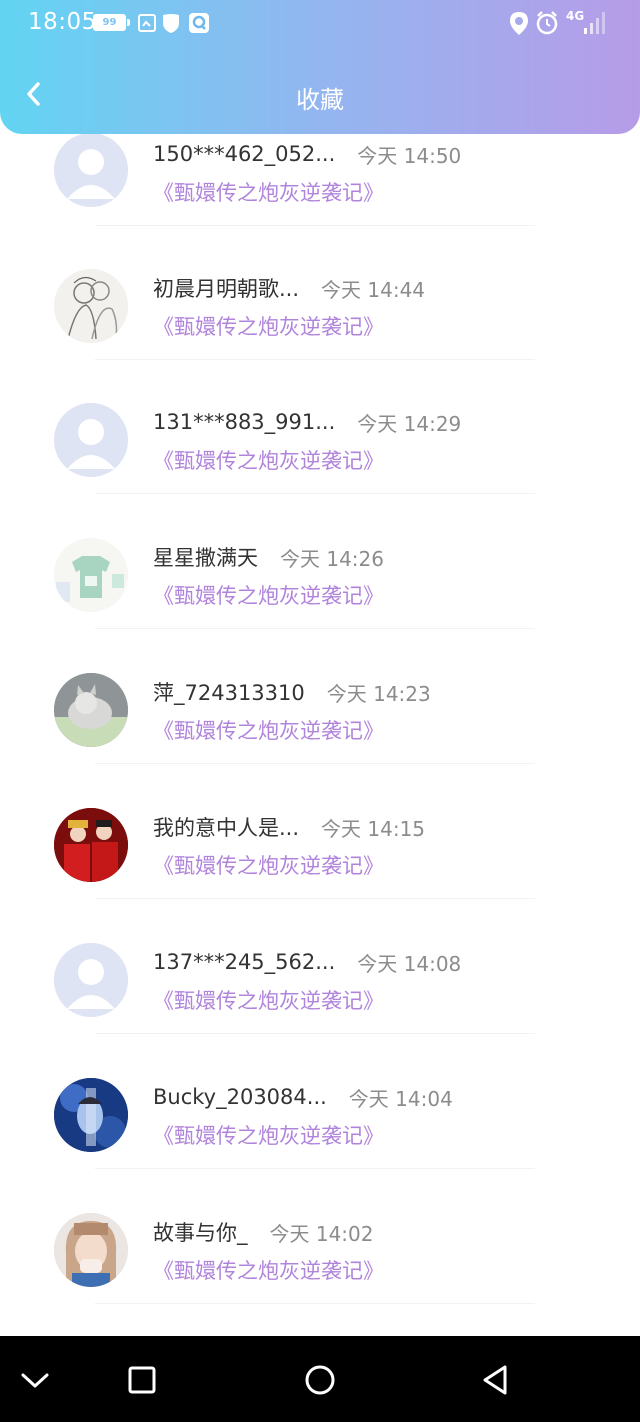  Describe the element at coordinates (109, 22) in the screenshot. I see `battery-icon: 99` at that location.